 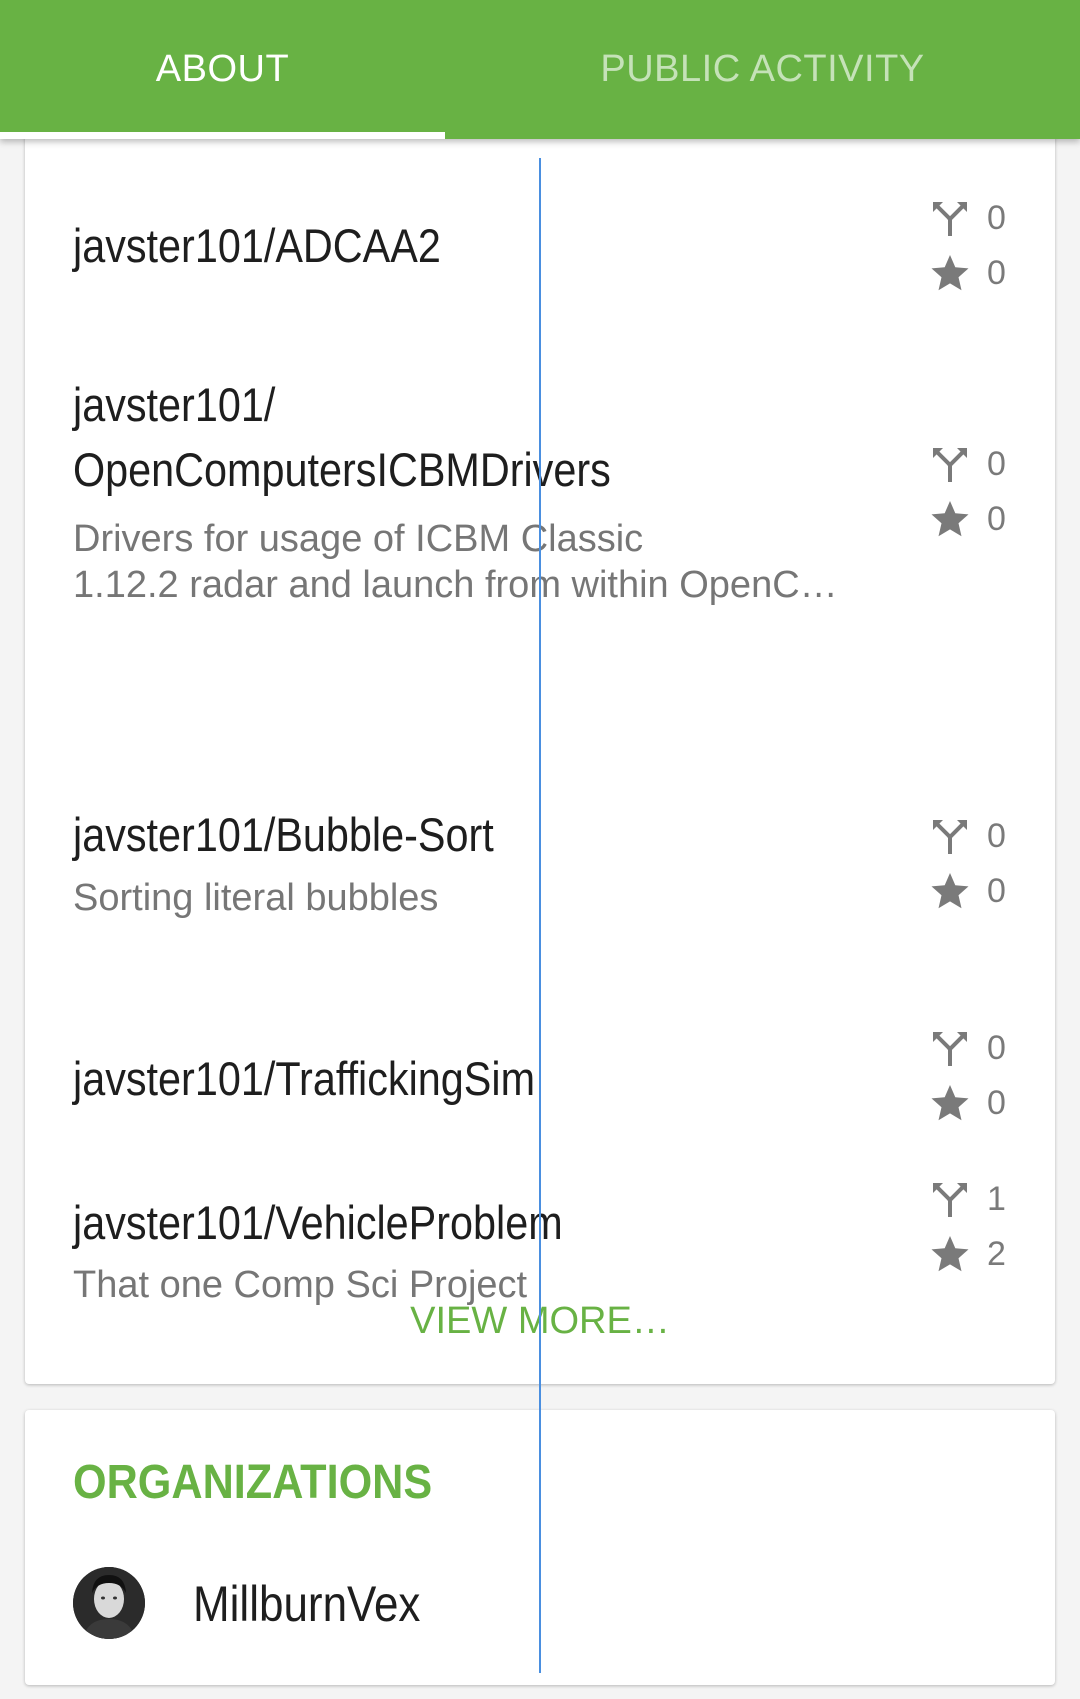 What do you see at coordinates (540, 915) in the screenshot?
I see `layout-guide-line` at bounding box center [540, 915].